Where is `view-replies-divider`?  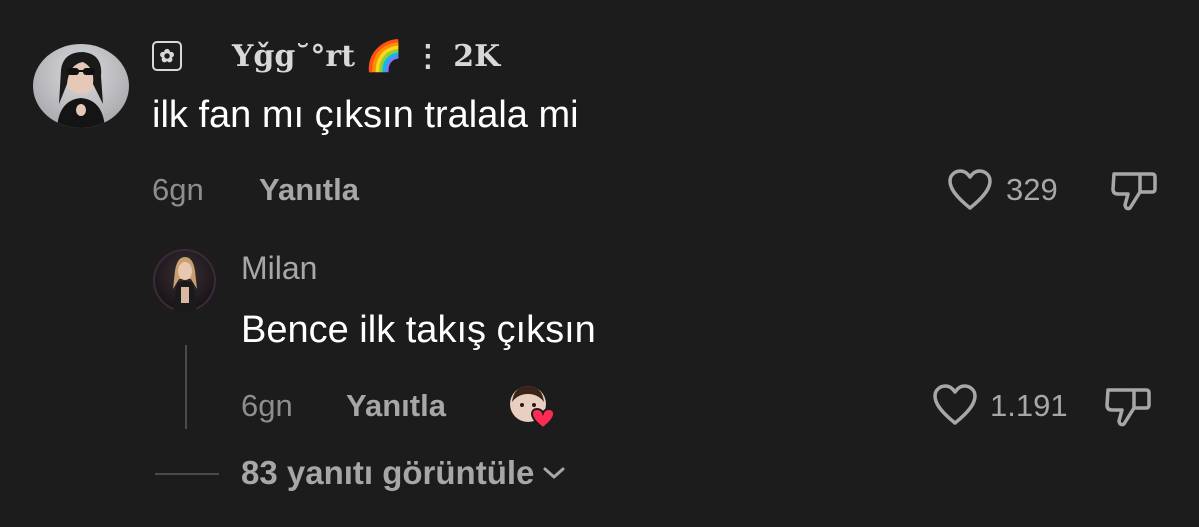 view-replies-divider is located at coordinates (187, 474).